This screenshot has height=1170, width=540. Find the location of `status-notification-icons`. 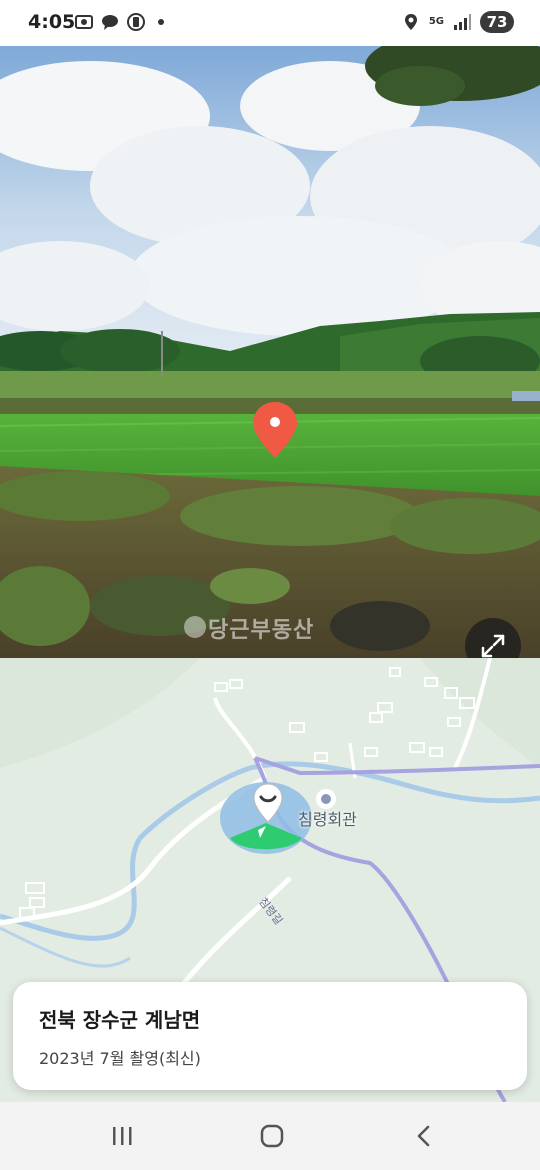

status-notification-icons is located at coordinates (119, 22).